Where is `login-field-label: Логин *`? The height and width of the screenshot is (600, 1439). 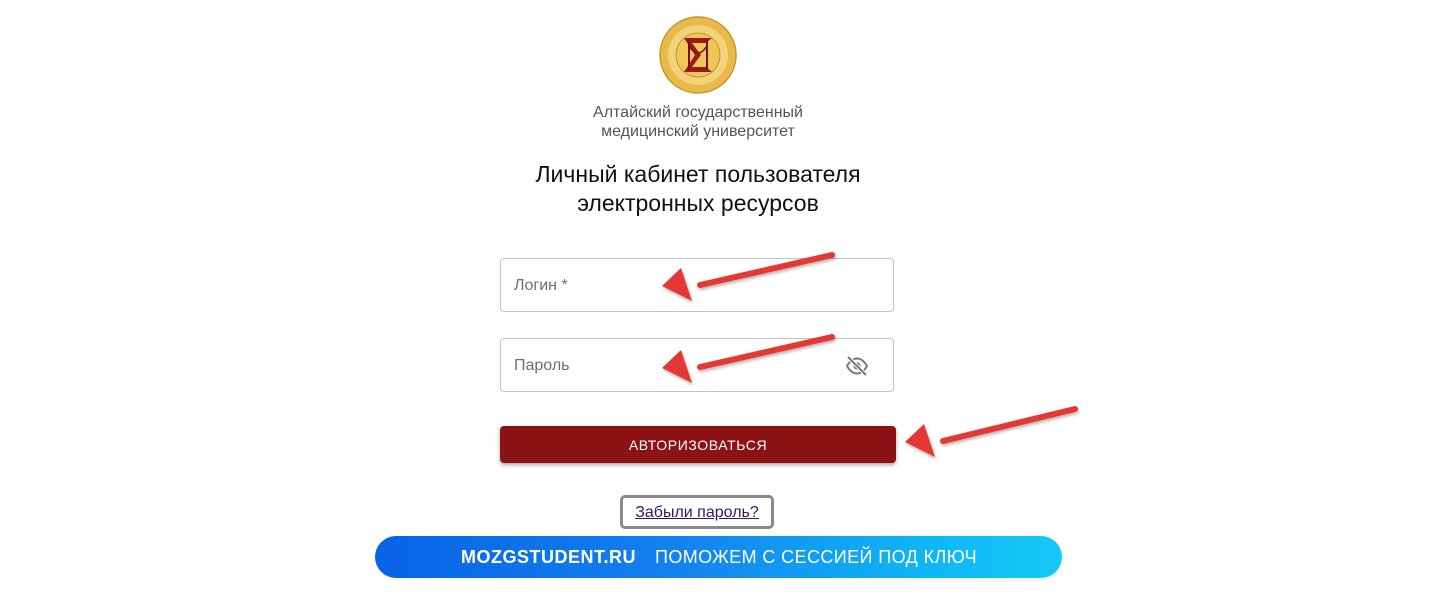
login-field-label: Логин * is located at coordinates (541, 285).